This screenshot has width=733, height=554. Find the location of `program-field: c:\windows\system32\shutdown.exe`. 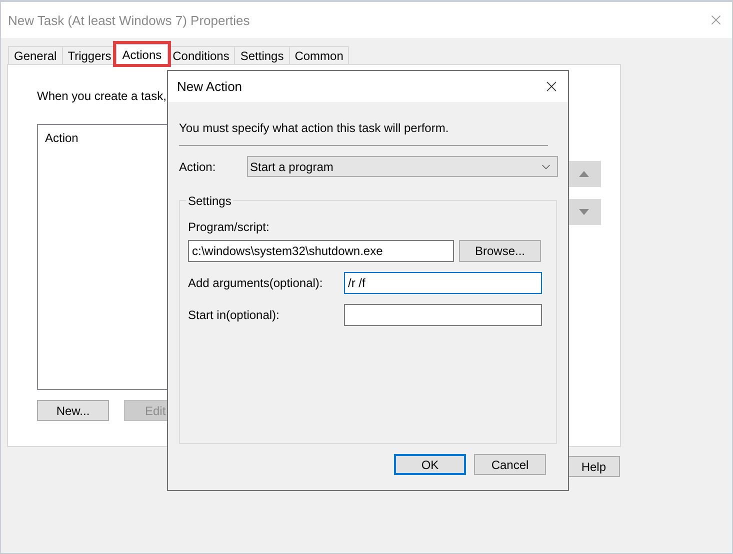

program-field: c:\windows\system32\shutdown.exe is located at coordinates (321, 251).